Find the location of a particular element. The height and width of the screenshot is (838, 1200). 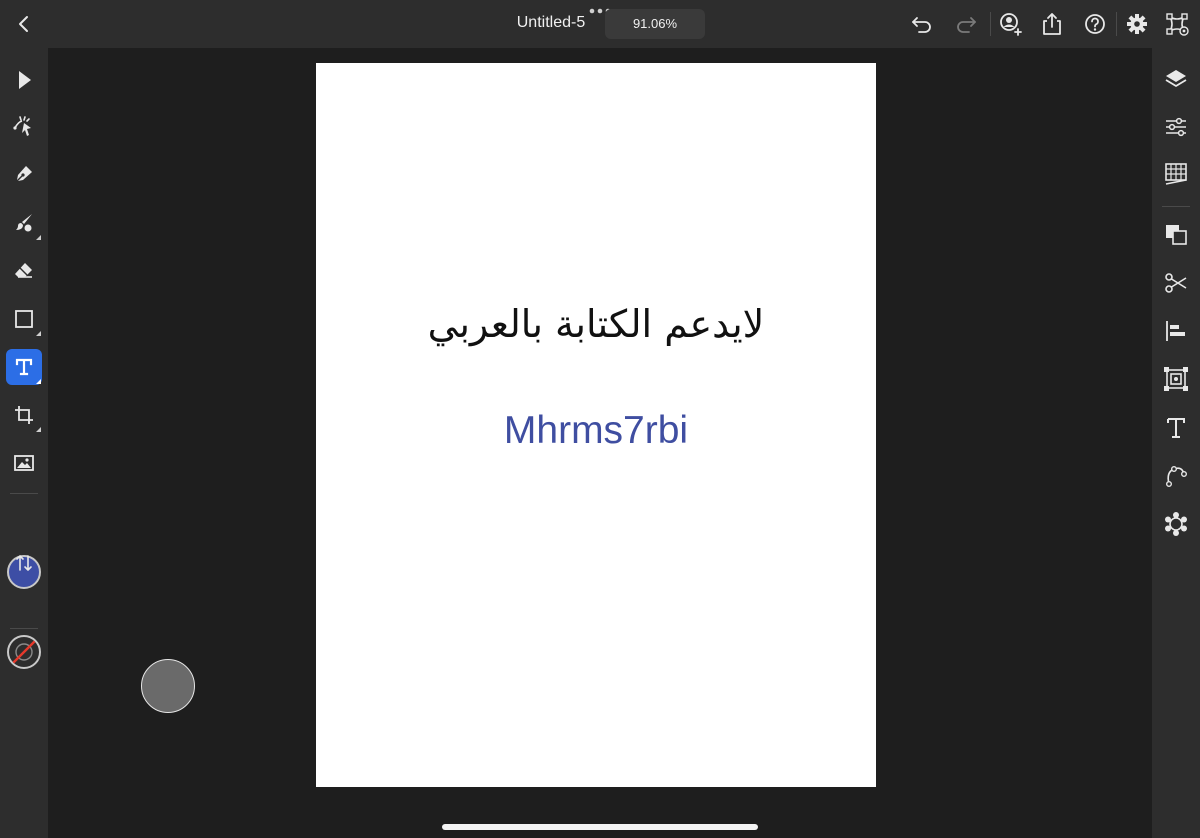

type-panel-icon is located at coordinates (1176, 428).